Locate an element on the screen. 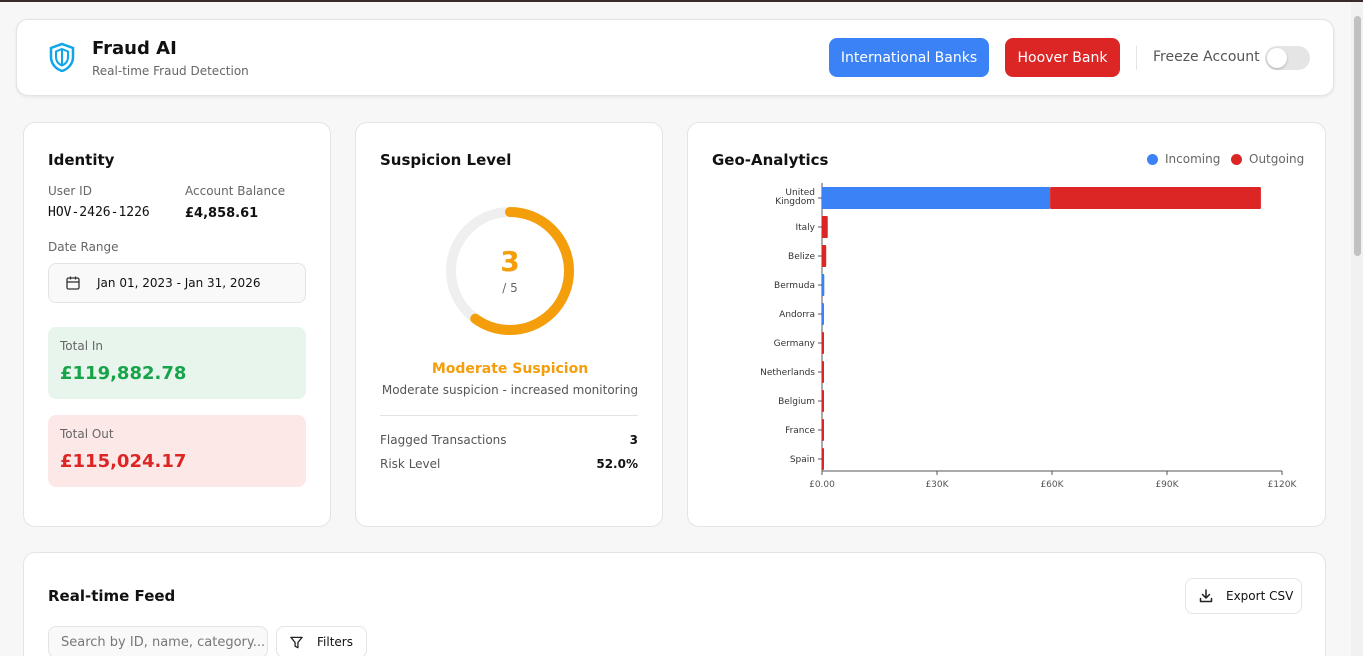 The image size is (1363, 656). filter-icon is located at coordinates (296, 642).